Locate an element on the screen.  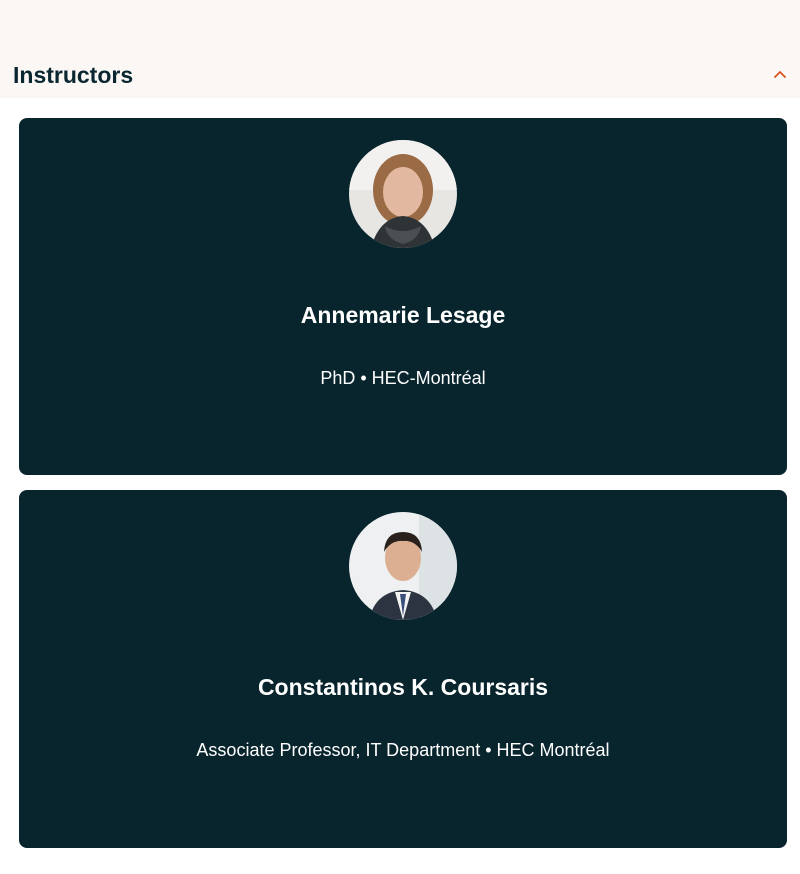
collapse-toggle-button is located at coordinates (780, 74).